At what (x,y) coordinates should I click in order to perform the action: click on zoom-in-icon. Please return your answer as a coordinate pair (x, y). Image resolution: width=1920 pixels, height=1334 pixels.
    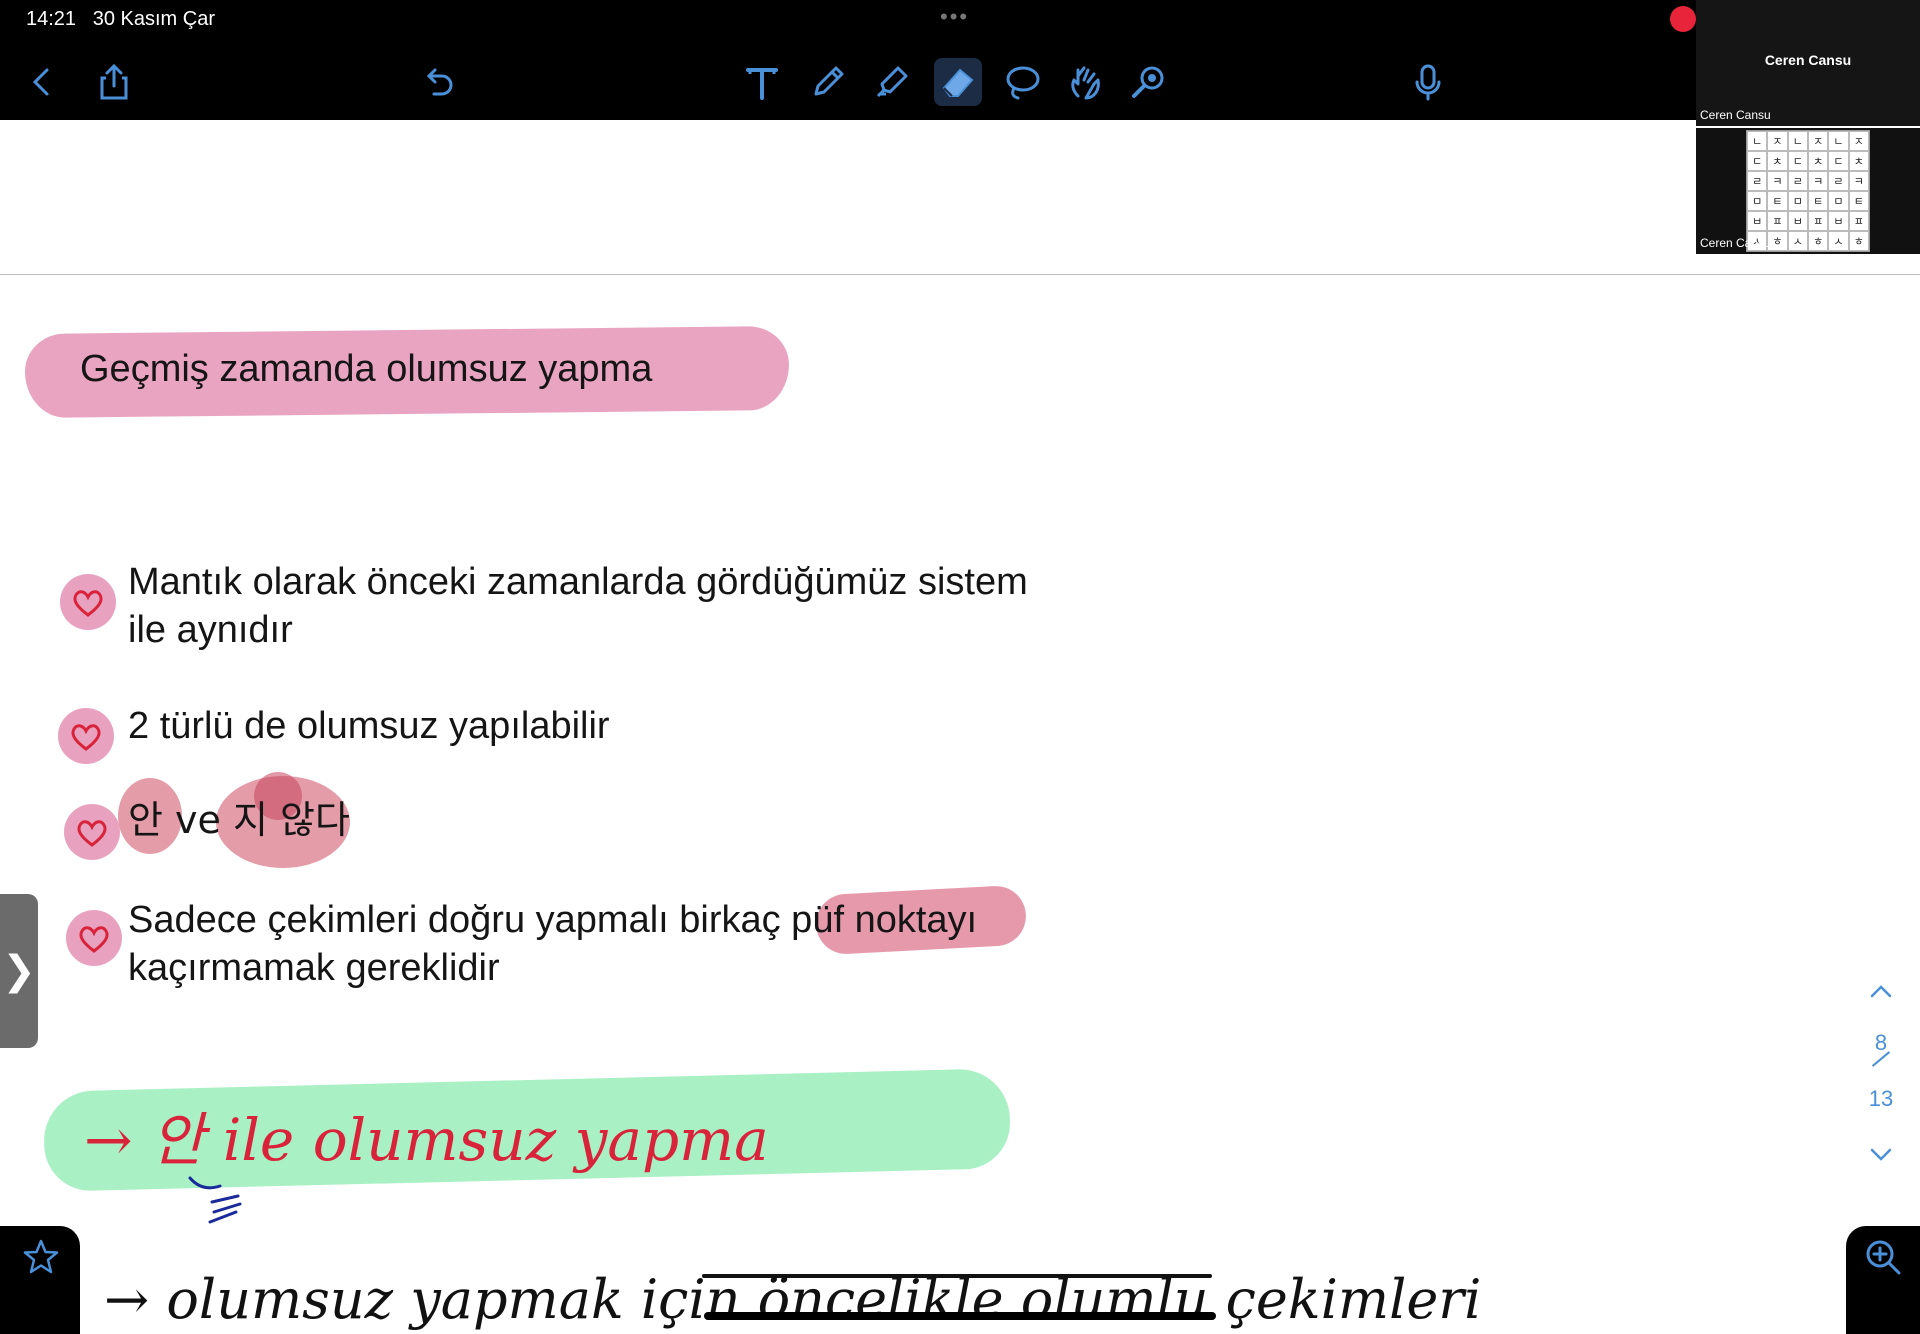
    Looking at the image, I should click on (1883, 1257).